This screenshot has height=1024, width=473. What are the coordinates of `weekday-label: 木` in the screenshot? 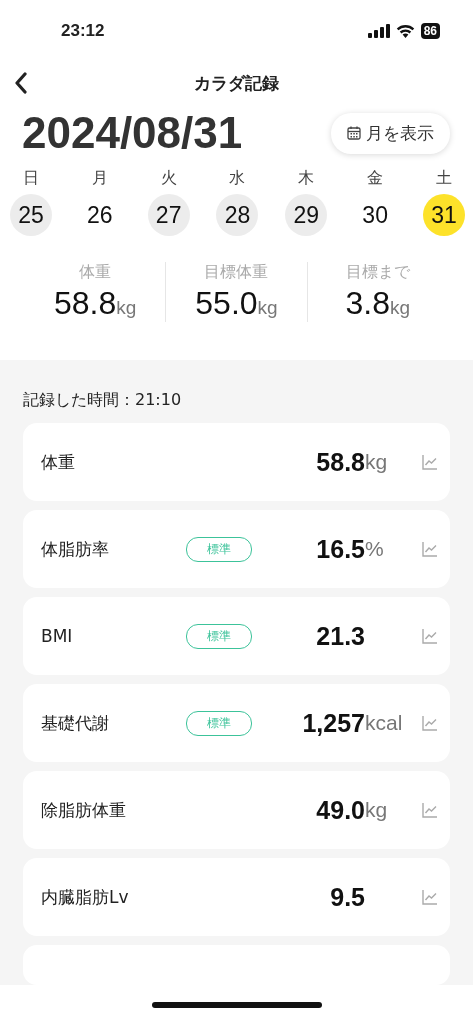 It's located at (306, 178).